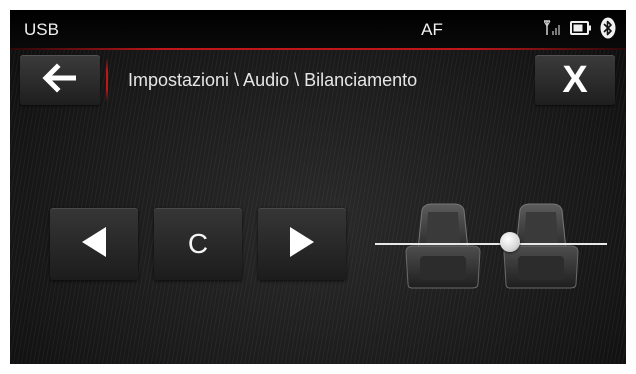 Image resolution: width=636 pixels, height=374 pixels. I want to click on balance-right-button, so click(302, 244).